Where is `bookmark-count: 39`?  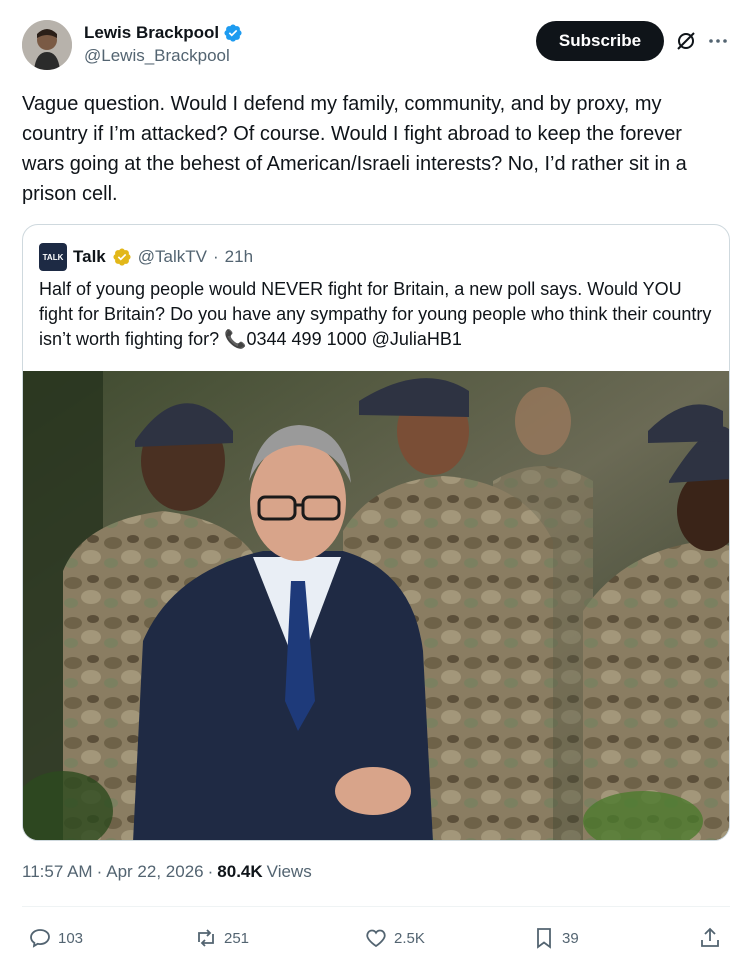 bookmark-count: 39 is located at coordinates (570, 938).